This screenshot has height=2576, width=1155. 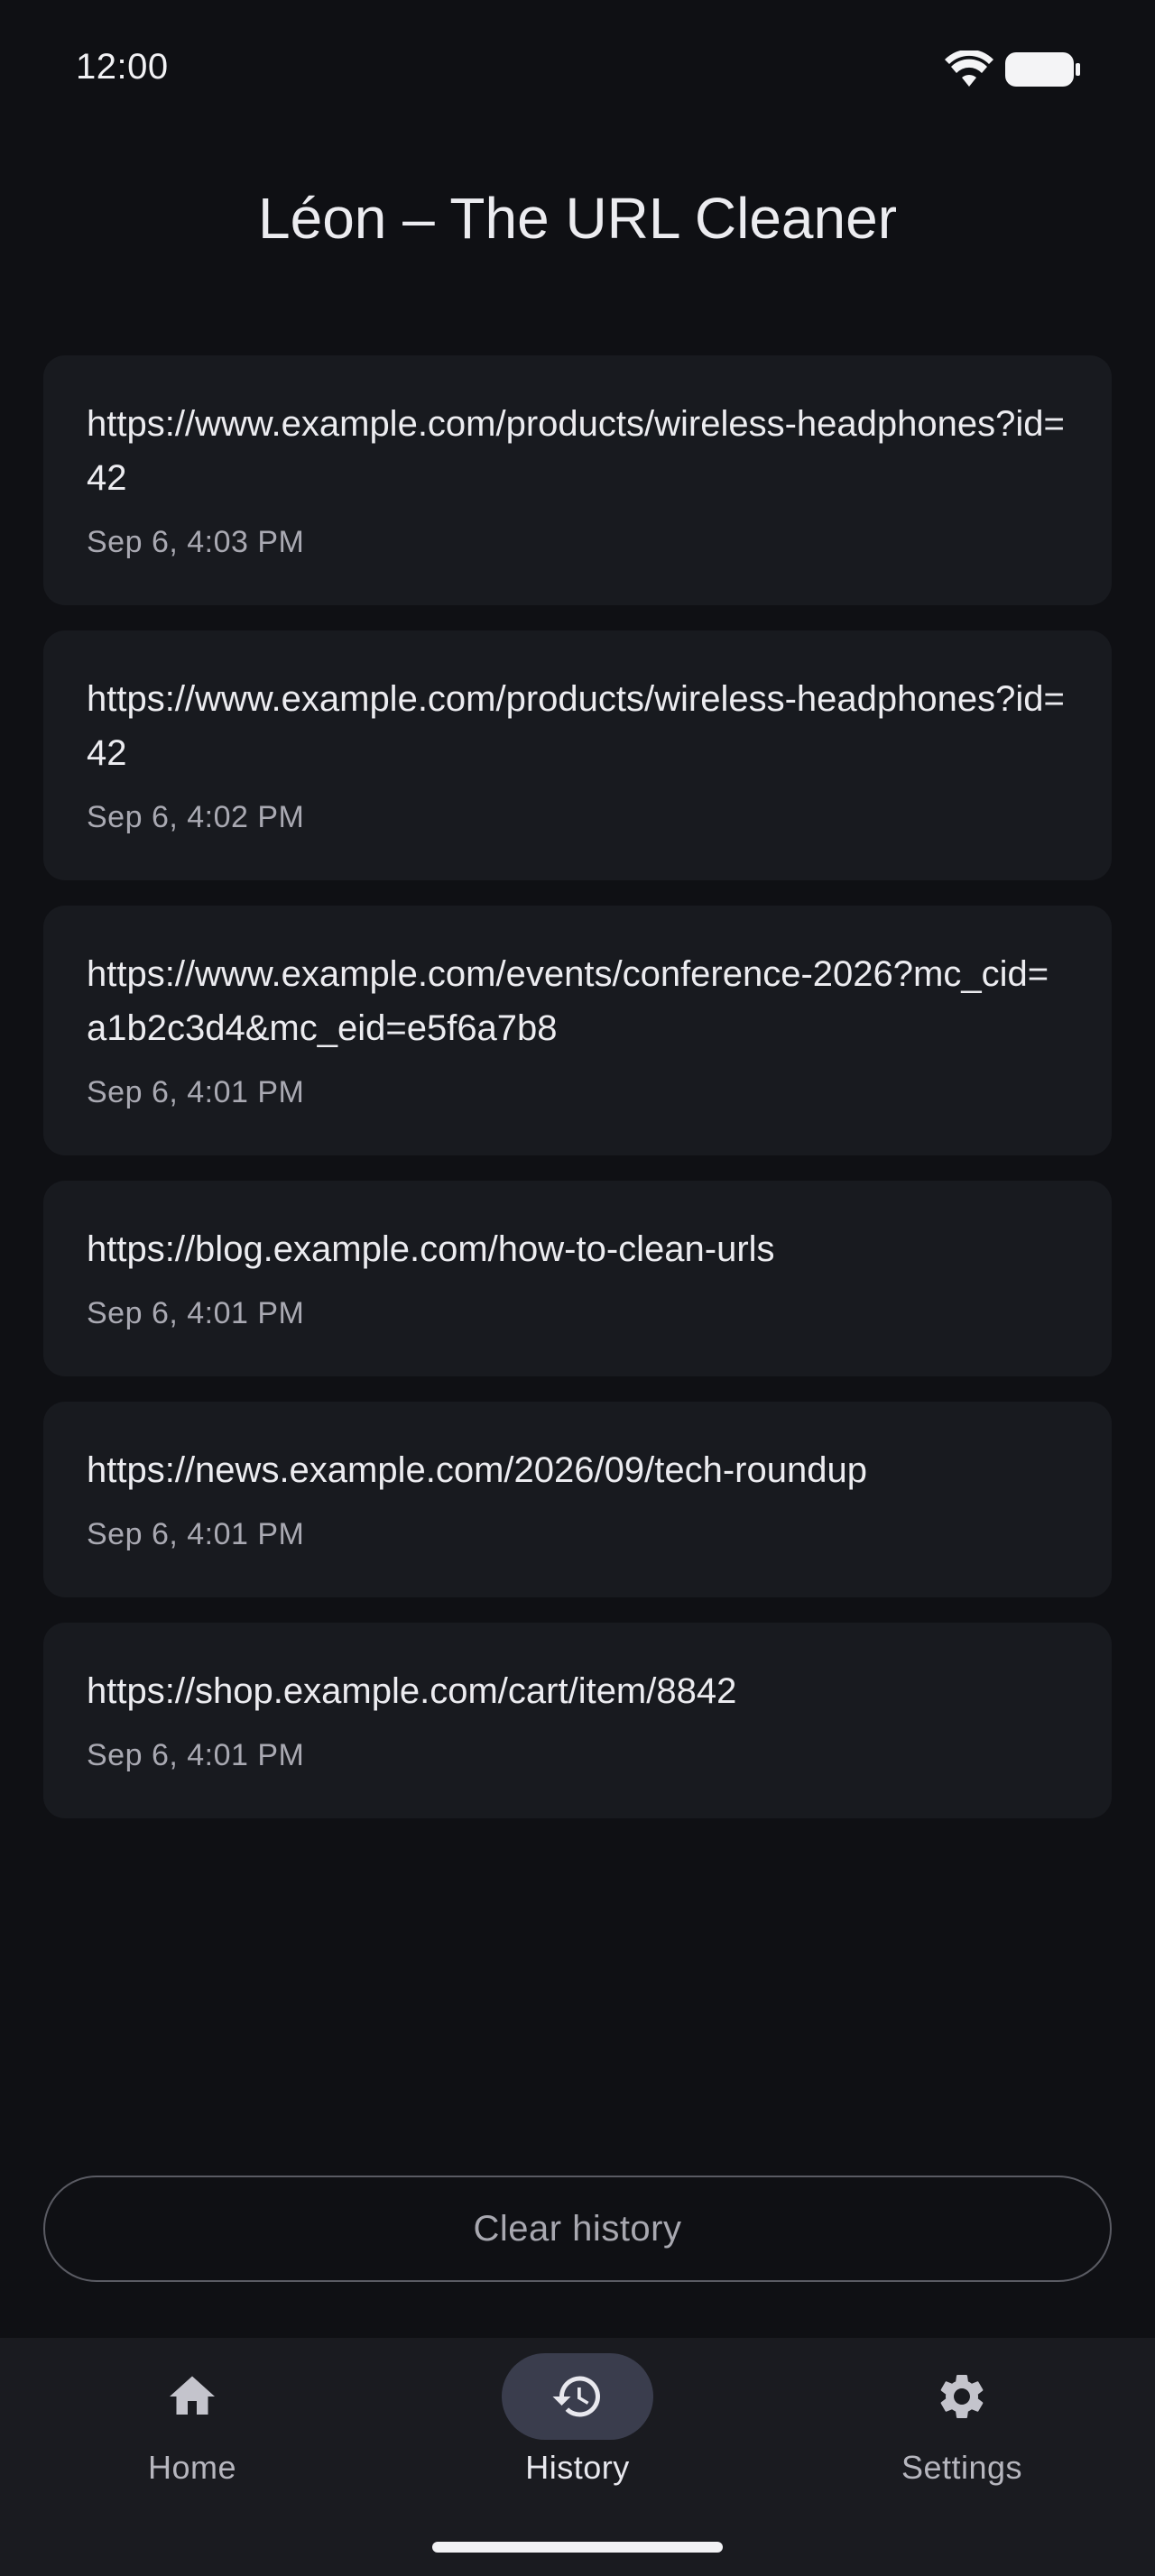 What do you see at coordinates (196, 542) in the screenshot?
I see `history-item-time: Sep 6, 4:03 PM` at bounding box center [196, 542].